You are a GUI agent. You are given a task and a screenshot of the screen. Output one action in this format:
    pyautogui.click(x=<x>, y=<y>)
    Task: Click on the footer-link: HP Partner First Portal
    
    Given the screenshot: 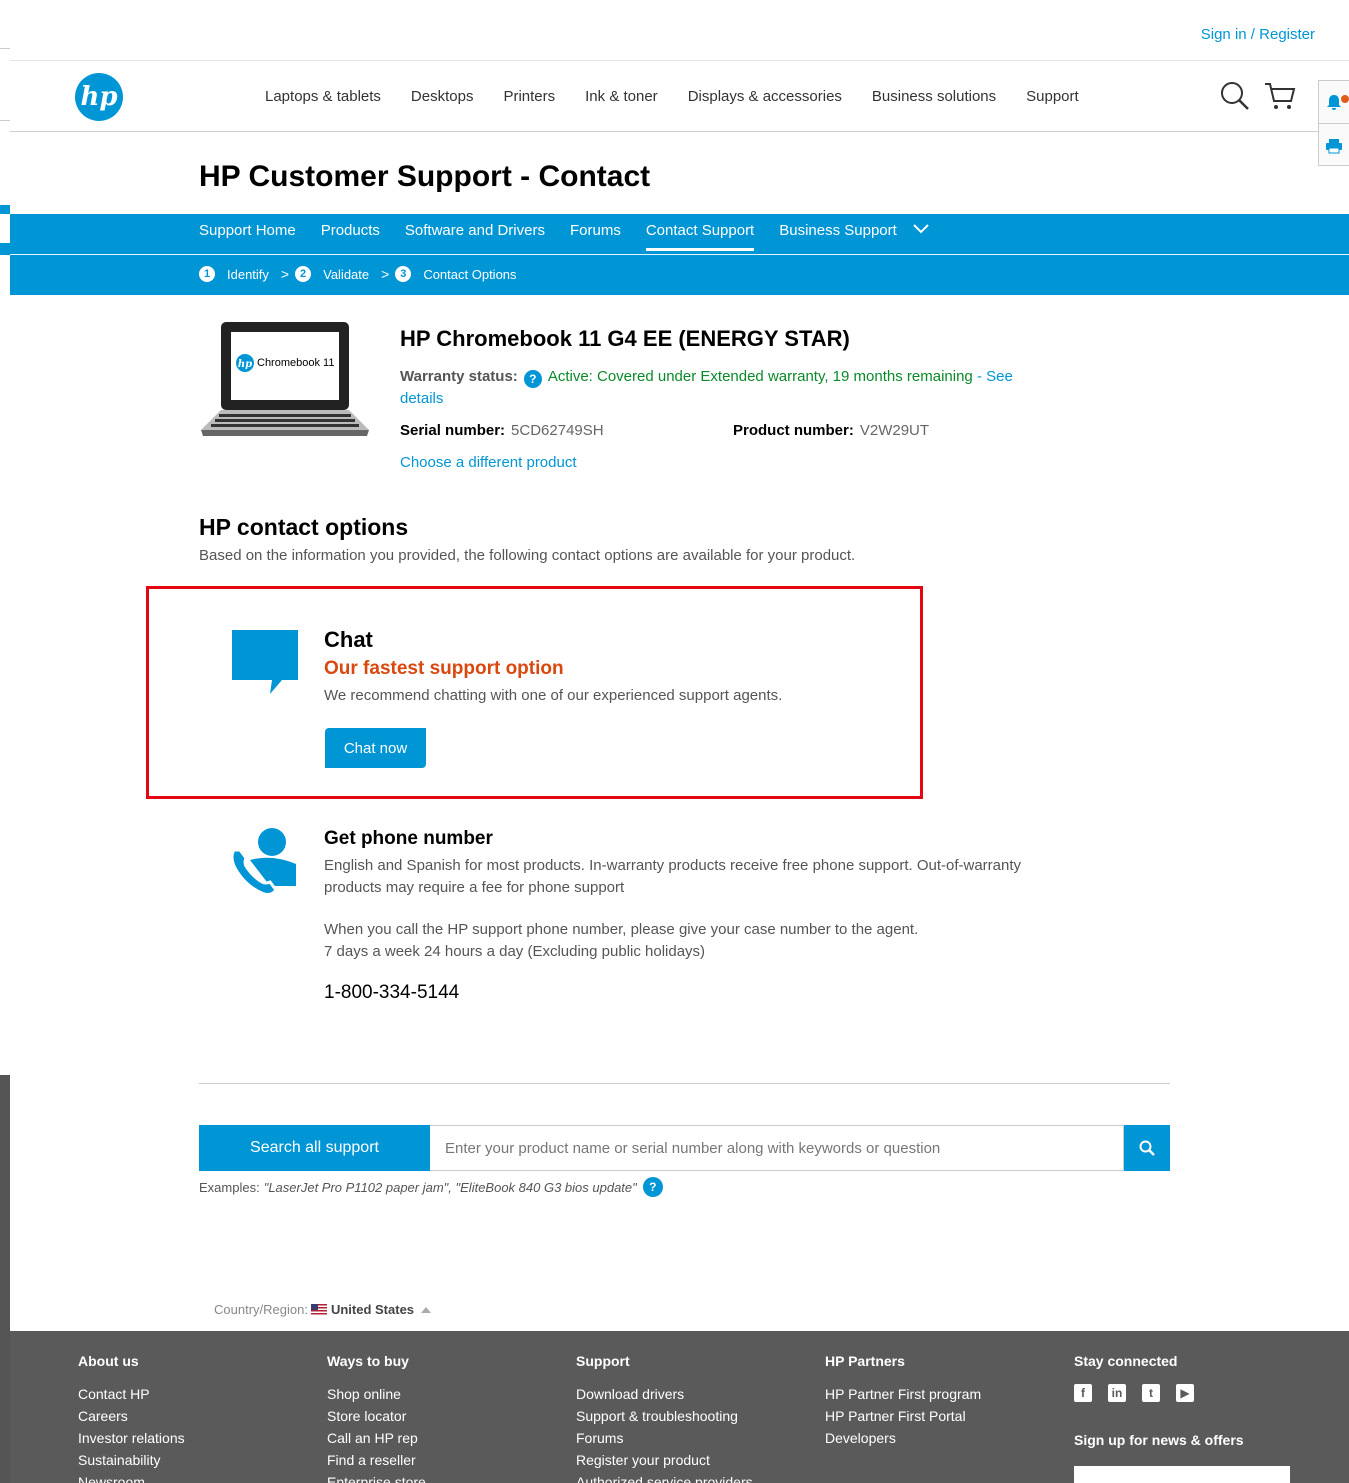 What is the action you would take?
    pyautogui.click(x=903, y=1416)
    